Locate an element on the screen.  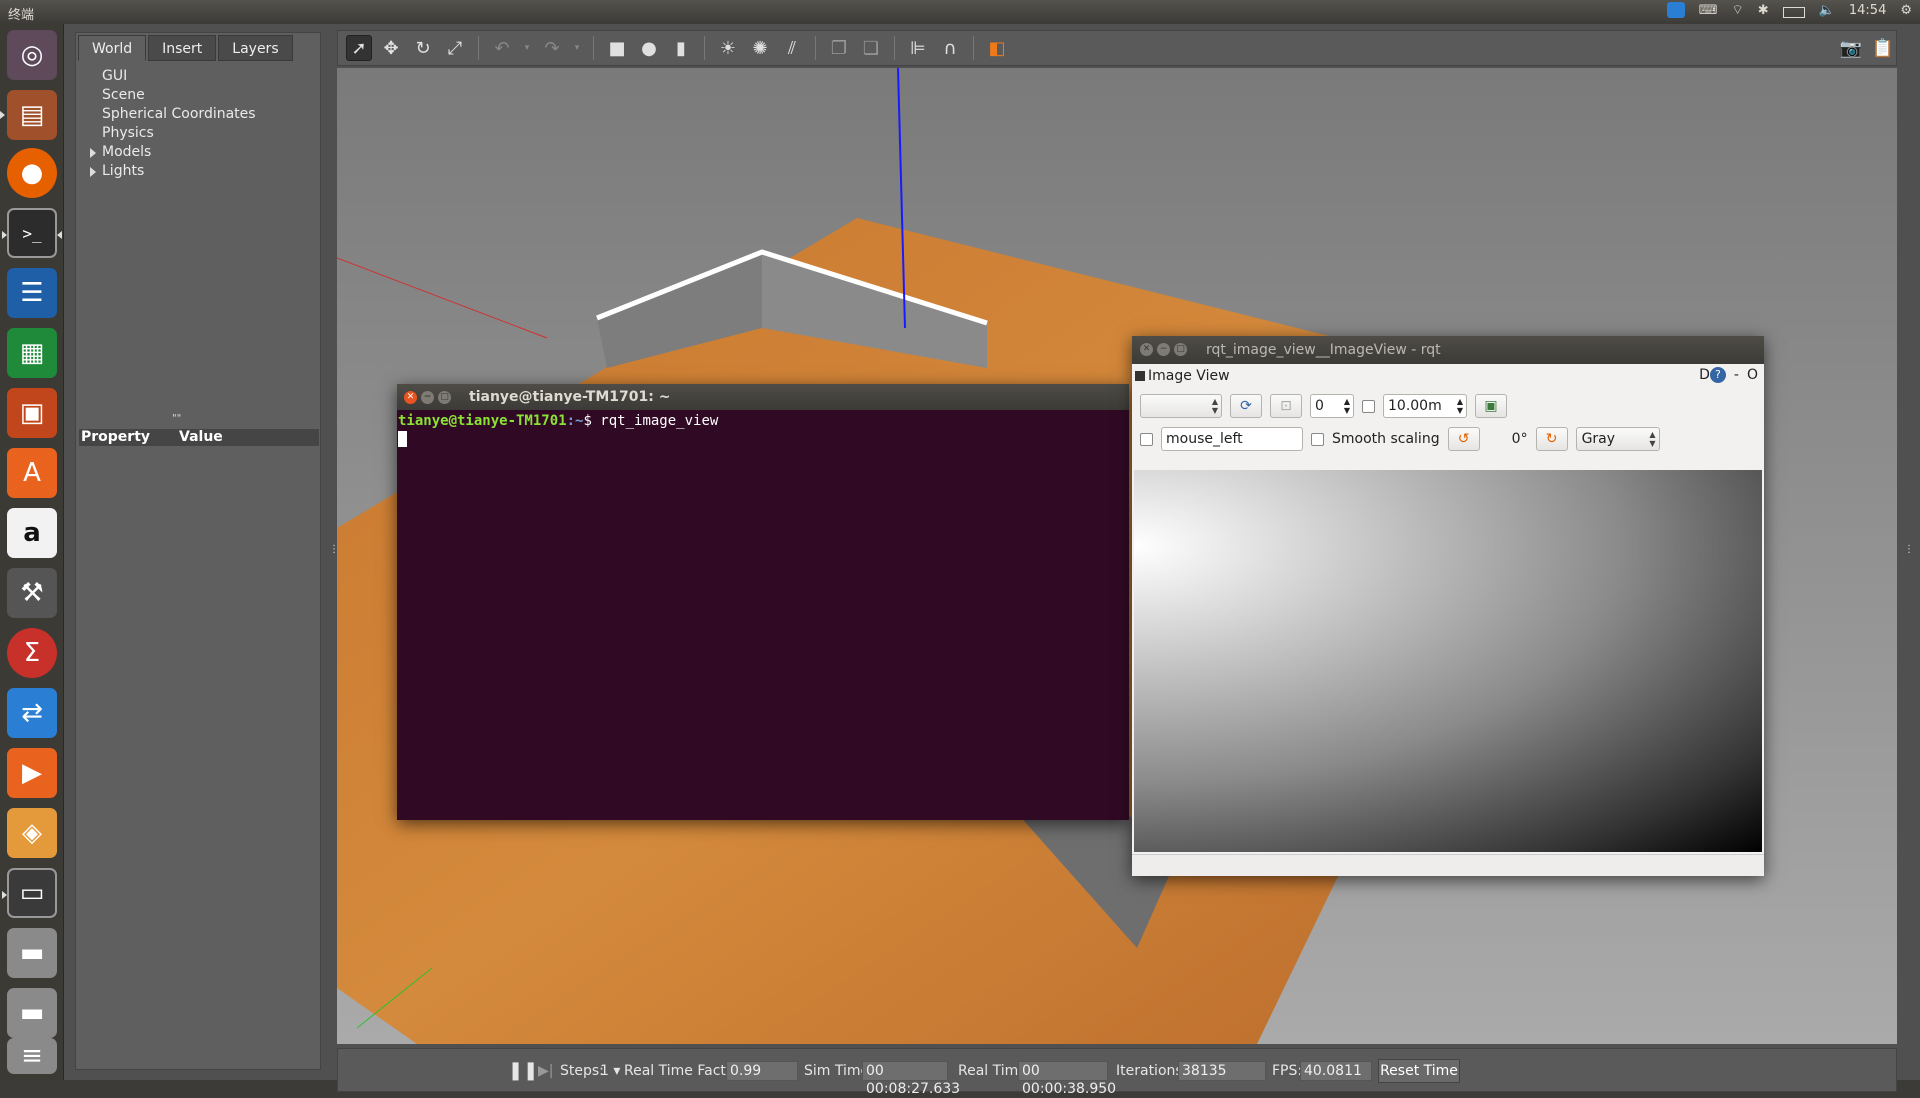
scale-mode-button: ⤢ is located at coordinates (455, 48).